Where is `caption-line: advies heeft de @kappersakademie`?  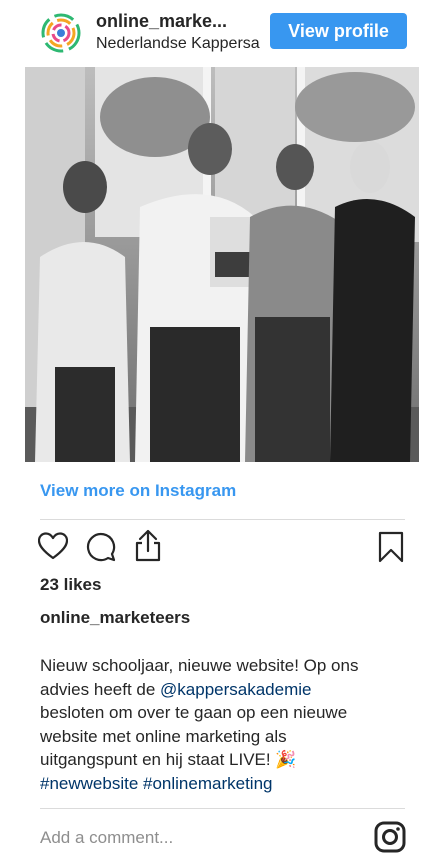
caption-line: advies heeft de @kappersakademie is located at coordinates (222, 690).